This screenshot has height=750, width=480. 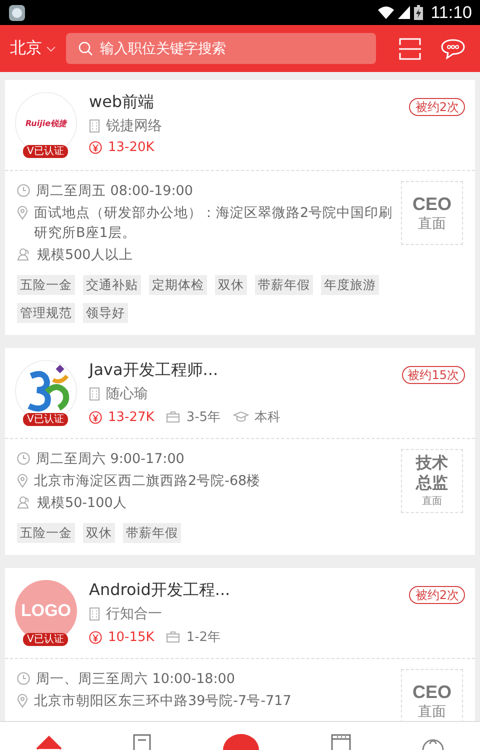 What do you see at coordinates (410, 49) in the screenshot?
I see `scan-icon` at bounding box center [410, 49].